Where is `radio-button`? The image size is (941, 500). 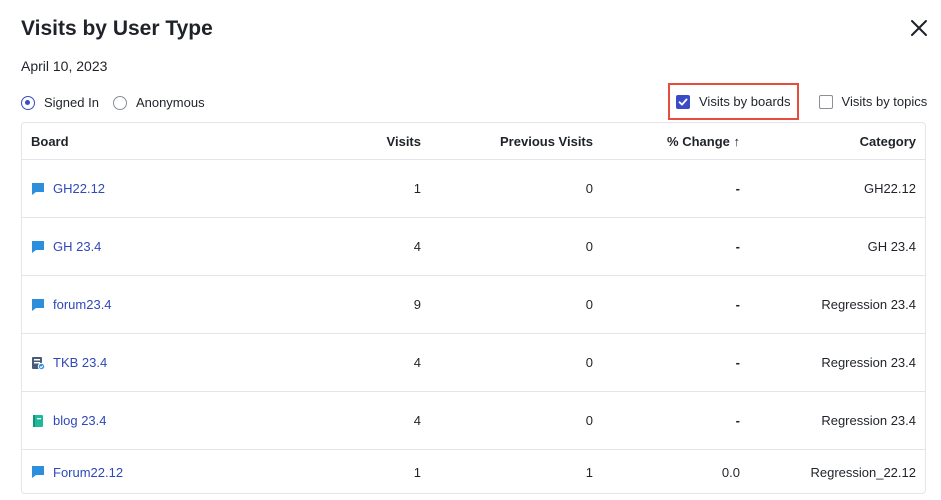
radio-button is located at coordinates (119, 102).